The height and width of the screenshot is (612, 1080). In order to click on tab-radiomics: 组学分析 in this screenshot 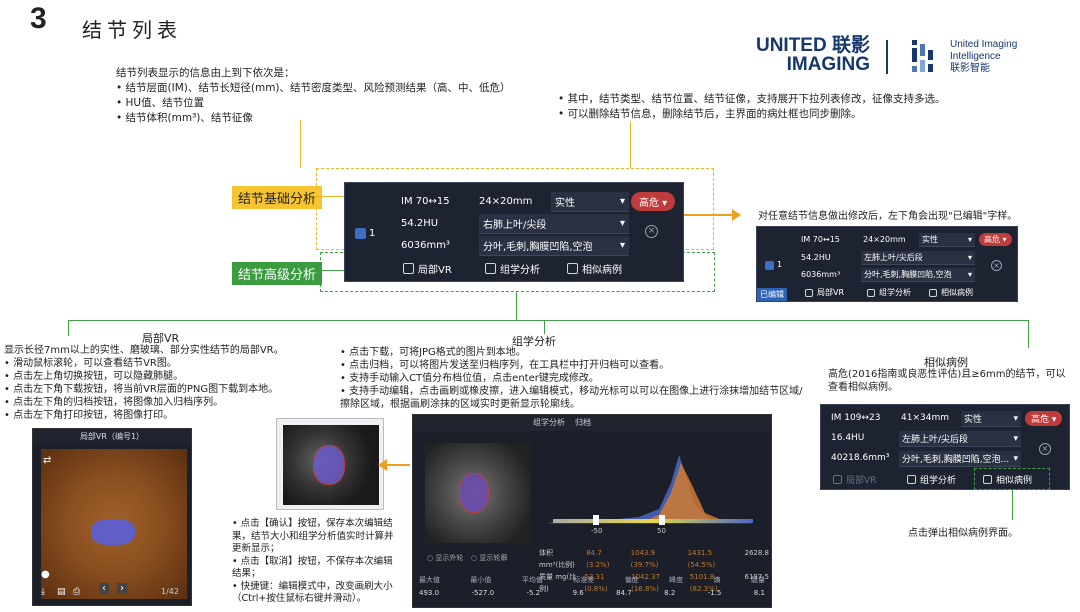, I will do `click(549, 423)`.